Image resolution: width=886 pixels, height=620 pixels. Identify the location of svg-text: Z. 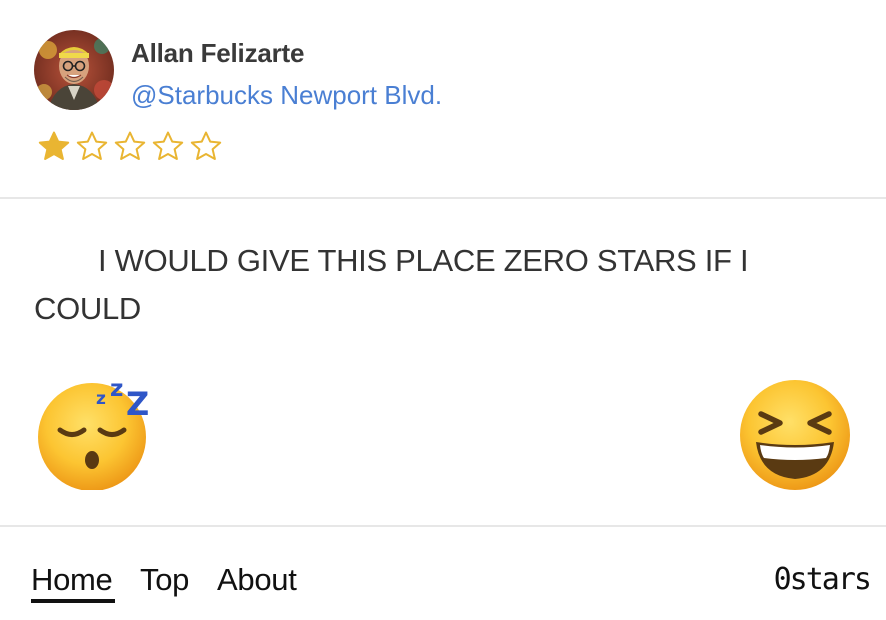
(137, 404).